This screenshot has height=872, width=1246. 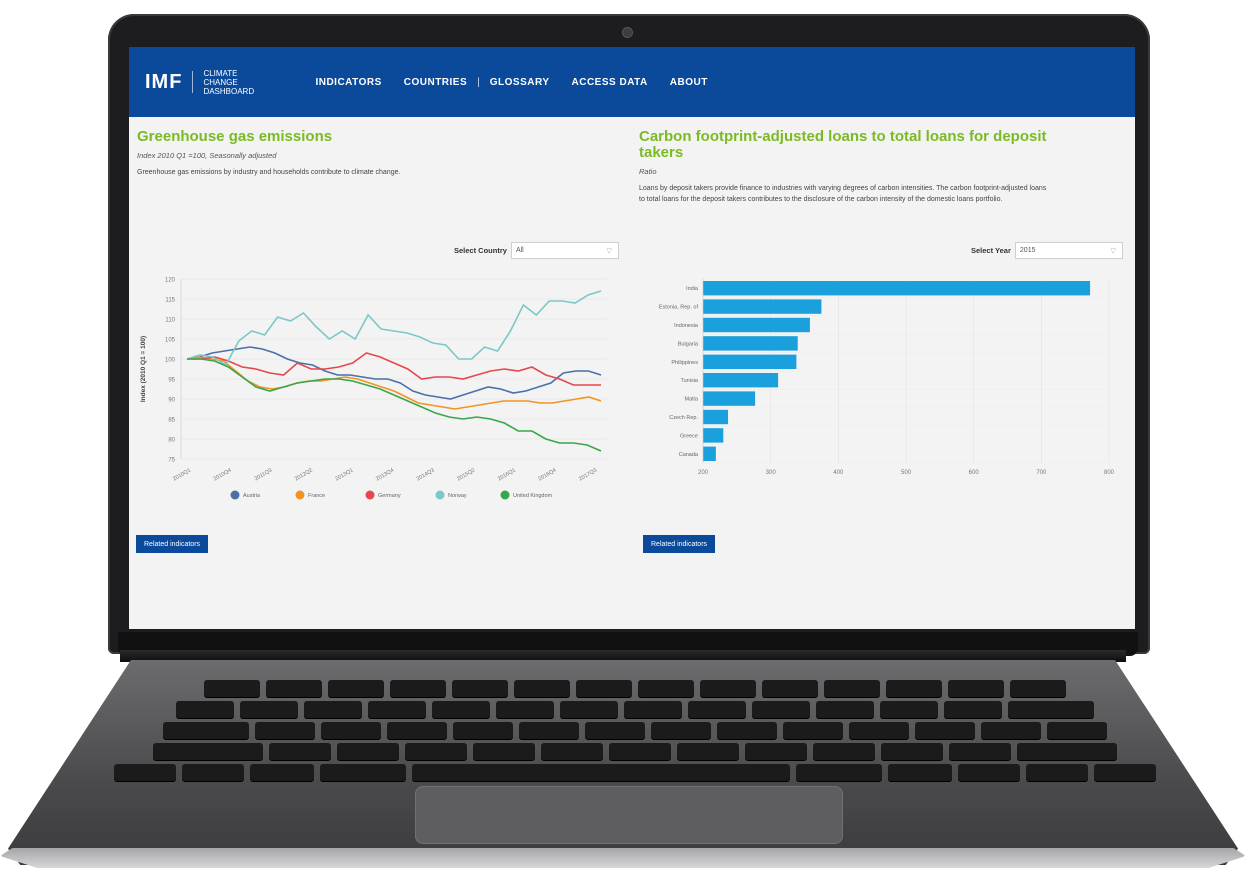 I want to click on series-line-united-kingdom, so click(x=394, y=405).